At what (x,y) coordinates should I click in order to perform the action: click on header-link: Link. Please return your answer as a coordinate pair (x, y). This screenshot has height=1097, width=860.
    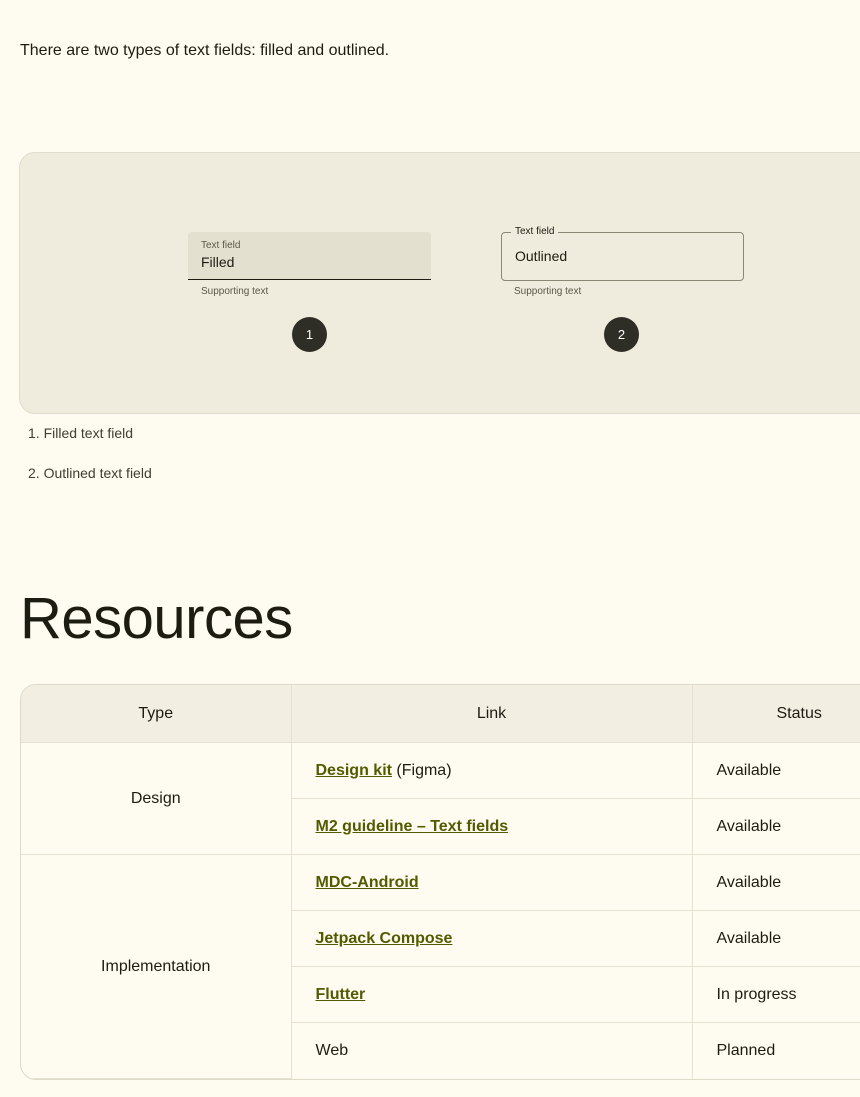
    Looking at the image, I should click on (492, 714).